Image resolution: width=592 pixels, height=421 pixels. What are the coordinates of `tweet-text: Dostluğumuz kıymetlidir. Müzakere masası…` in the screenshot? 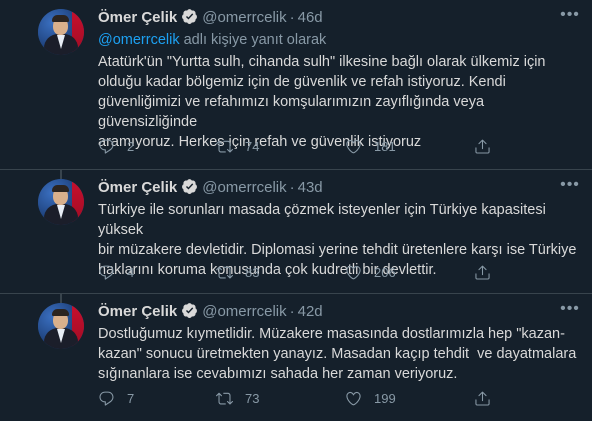 It's located at (337, 354).